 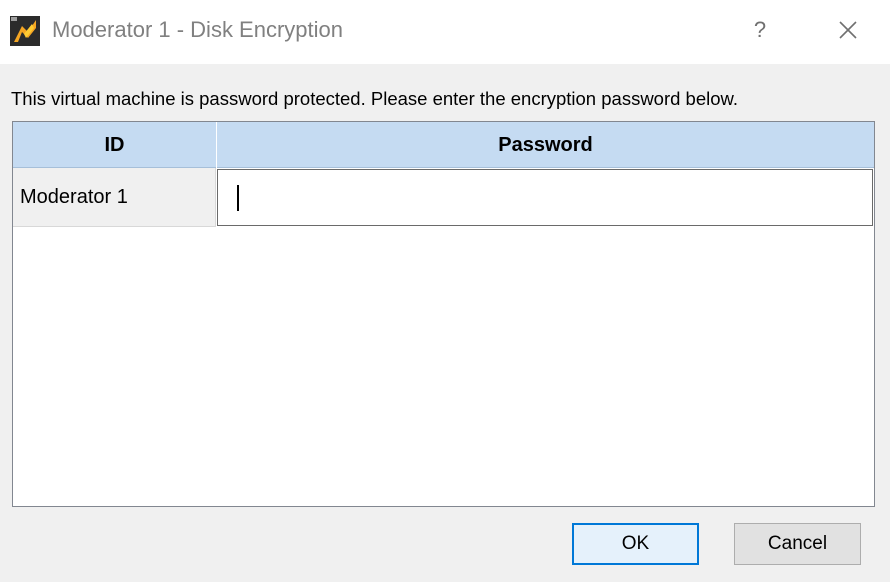 I want to click on column-header-password: Password, so click(x=545, y=145).